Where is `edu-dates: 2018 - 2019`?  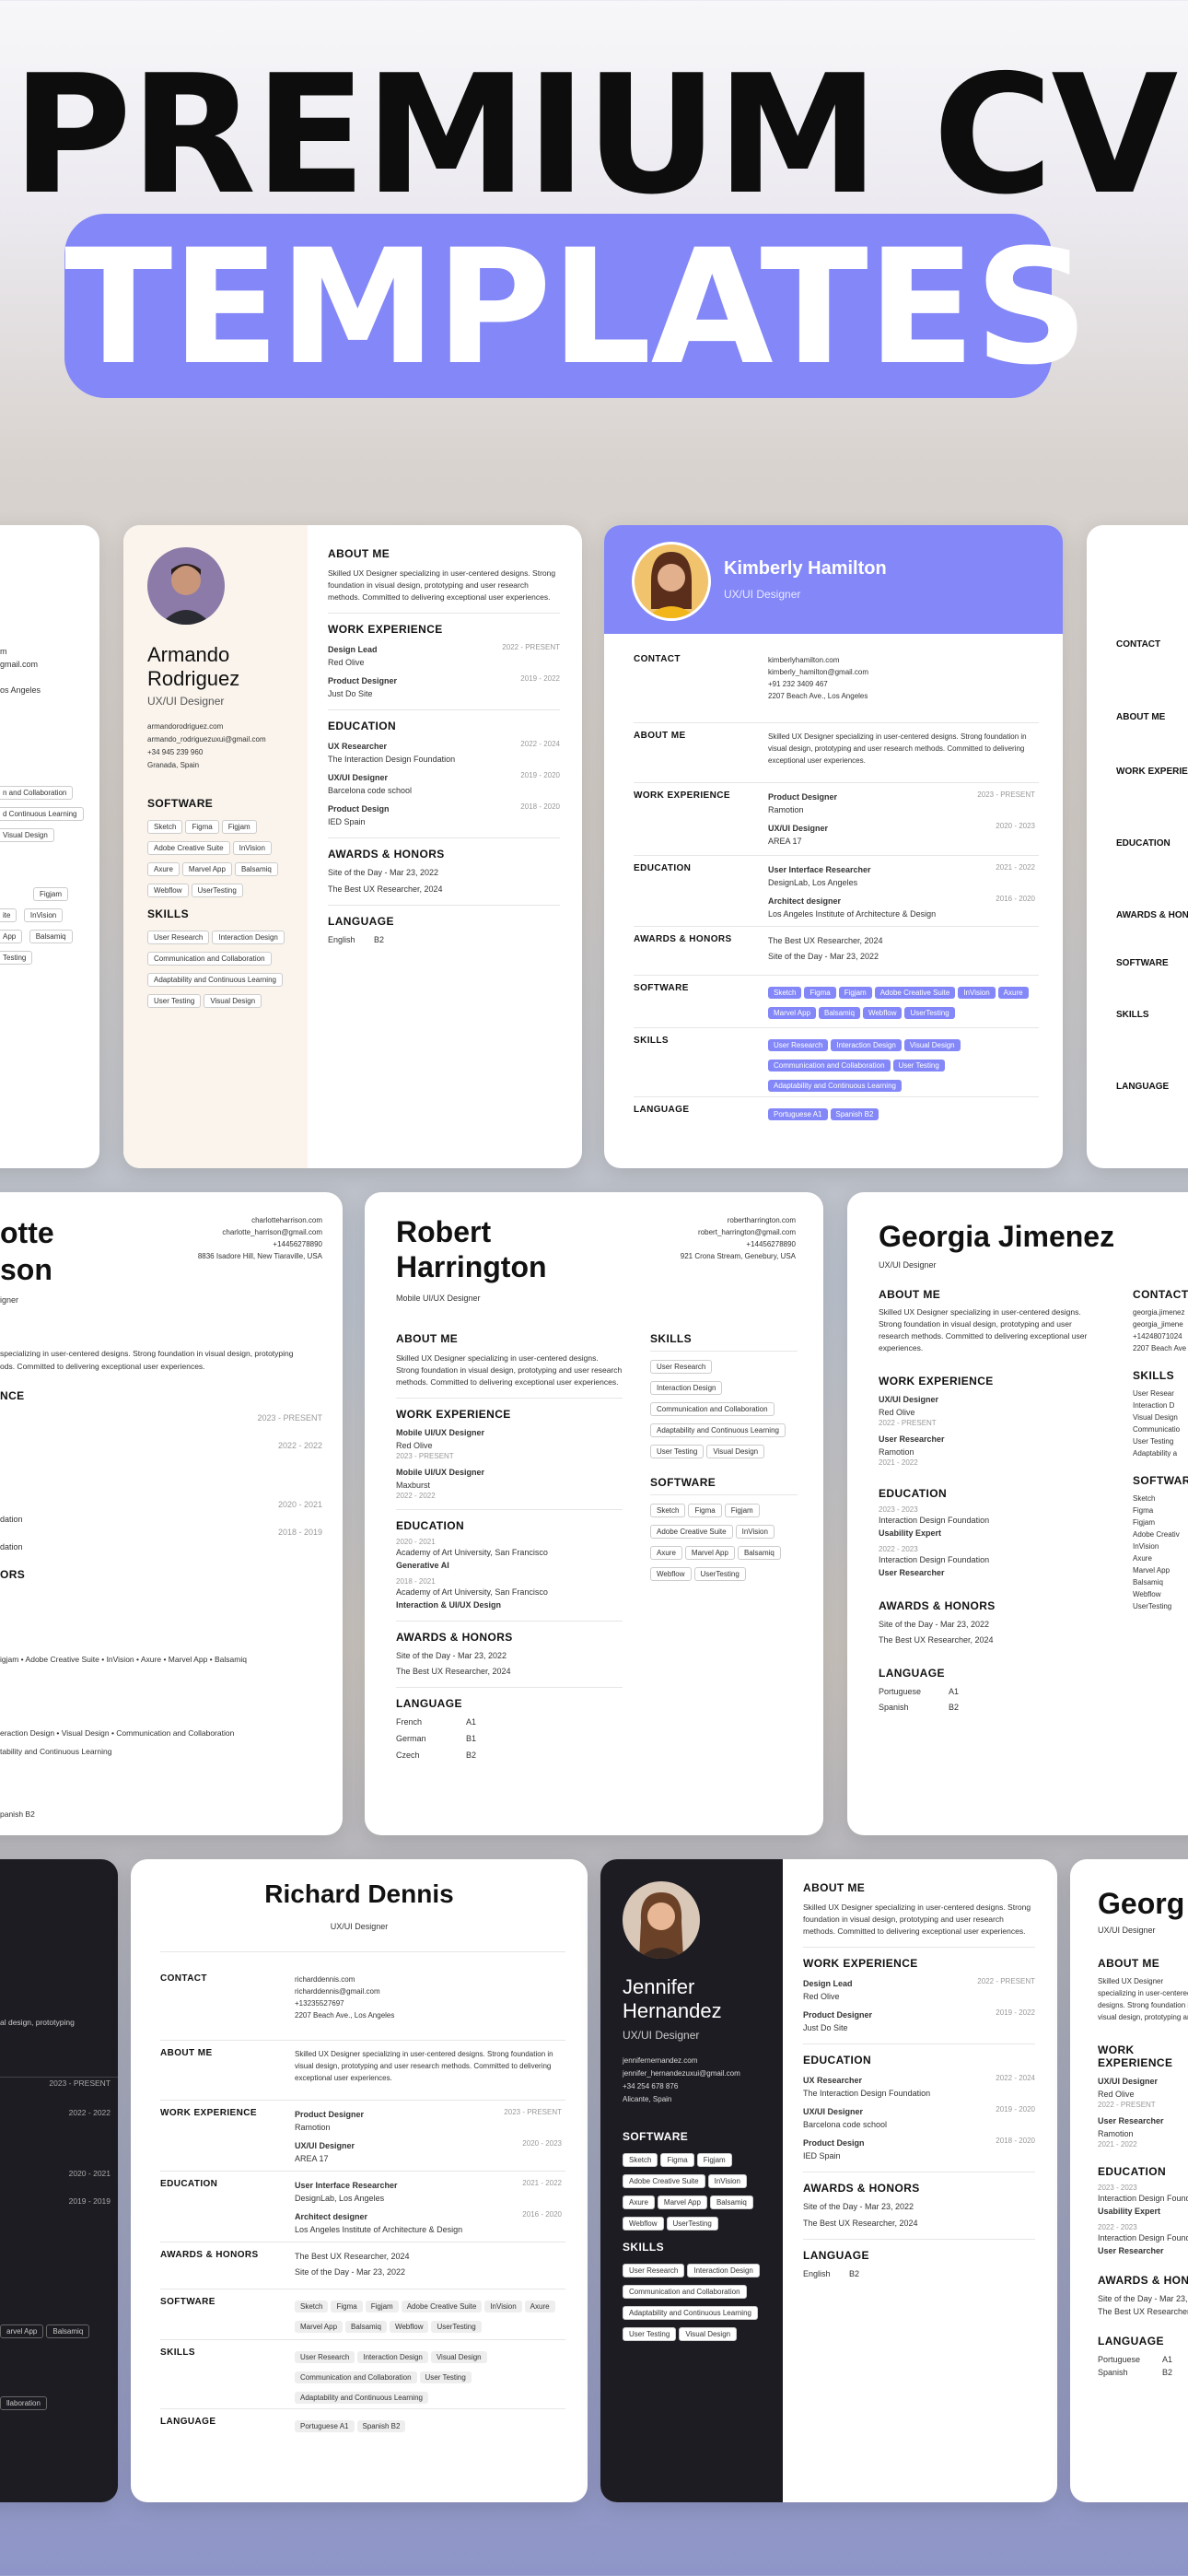
edu-dates: 2018 - 2019 is located at coordinates (299, 1532).